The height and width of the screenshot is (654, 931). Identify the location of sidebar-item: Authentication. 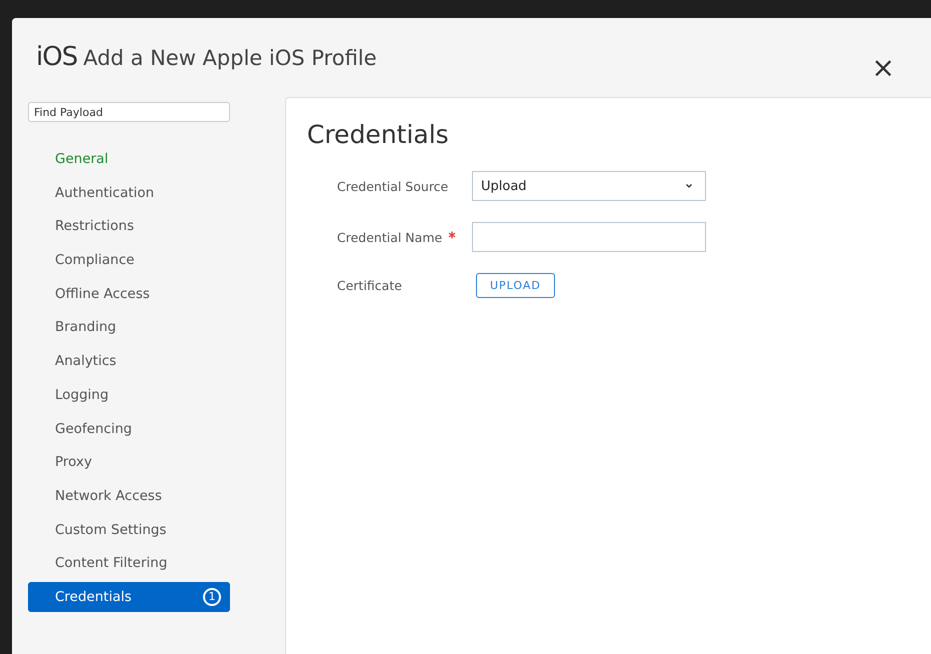
(129, 193).